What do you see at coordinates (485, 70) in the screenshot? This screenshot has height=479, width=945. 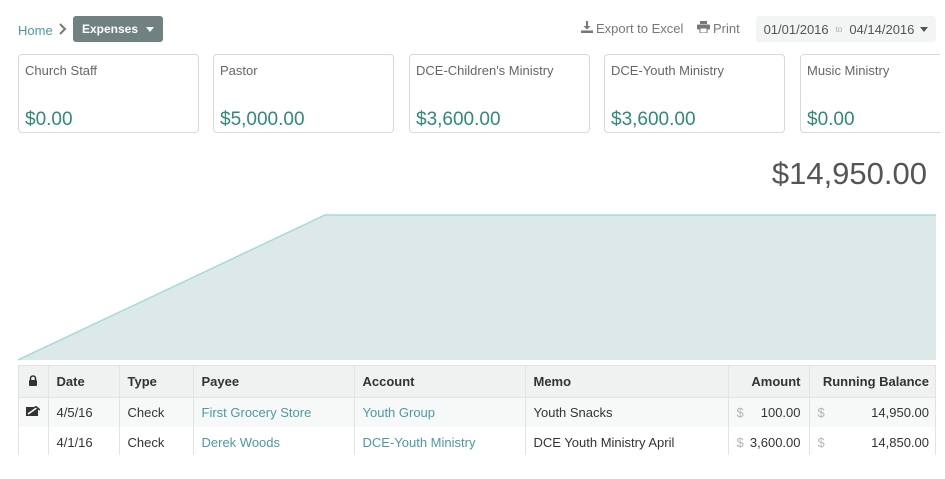 I see `card-title: DCE-Children's Ministry` at bounding box center [485, 70].